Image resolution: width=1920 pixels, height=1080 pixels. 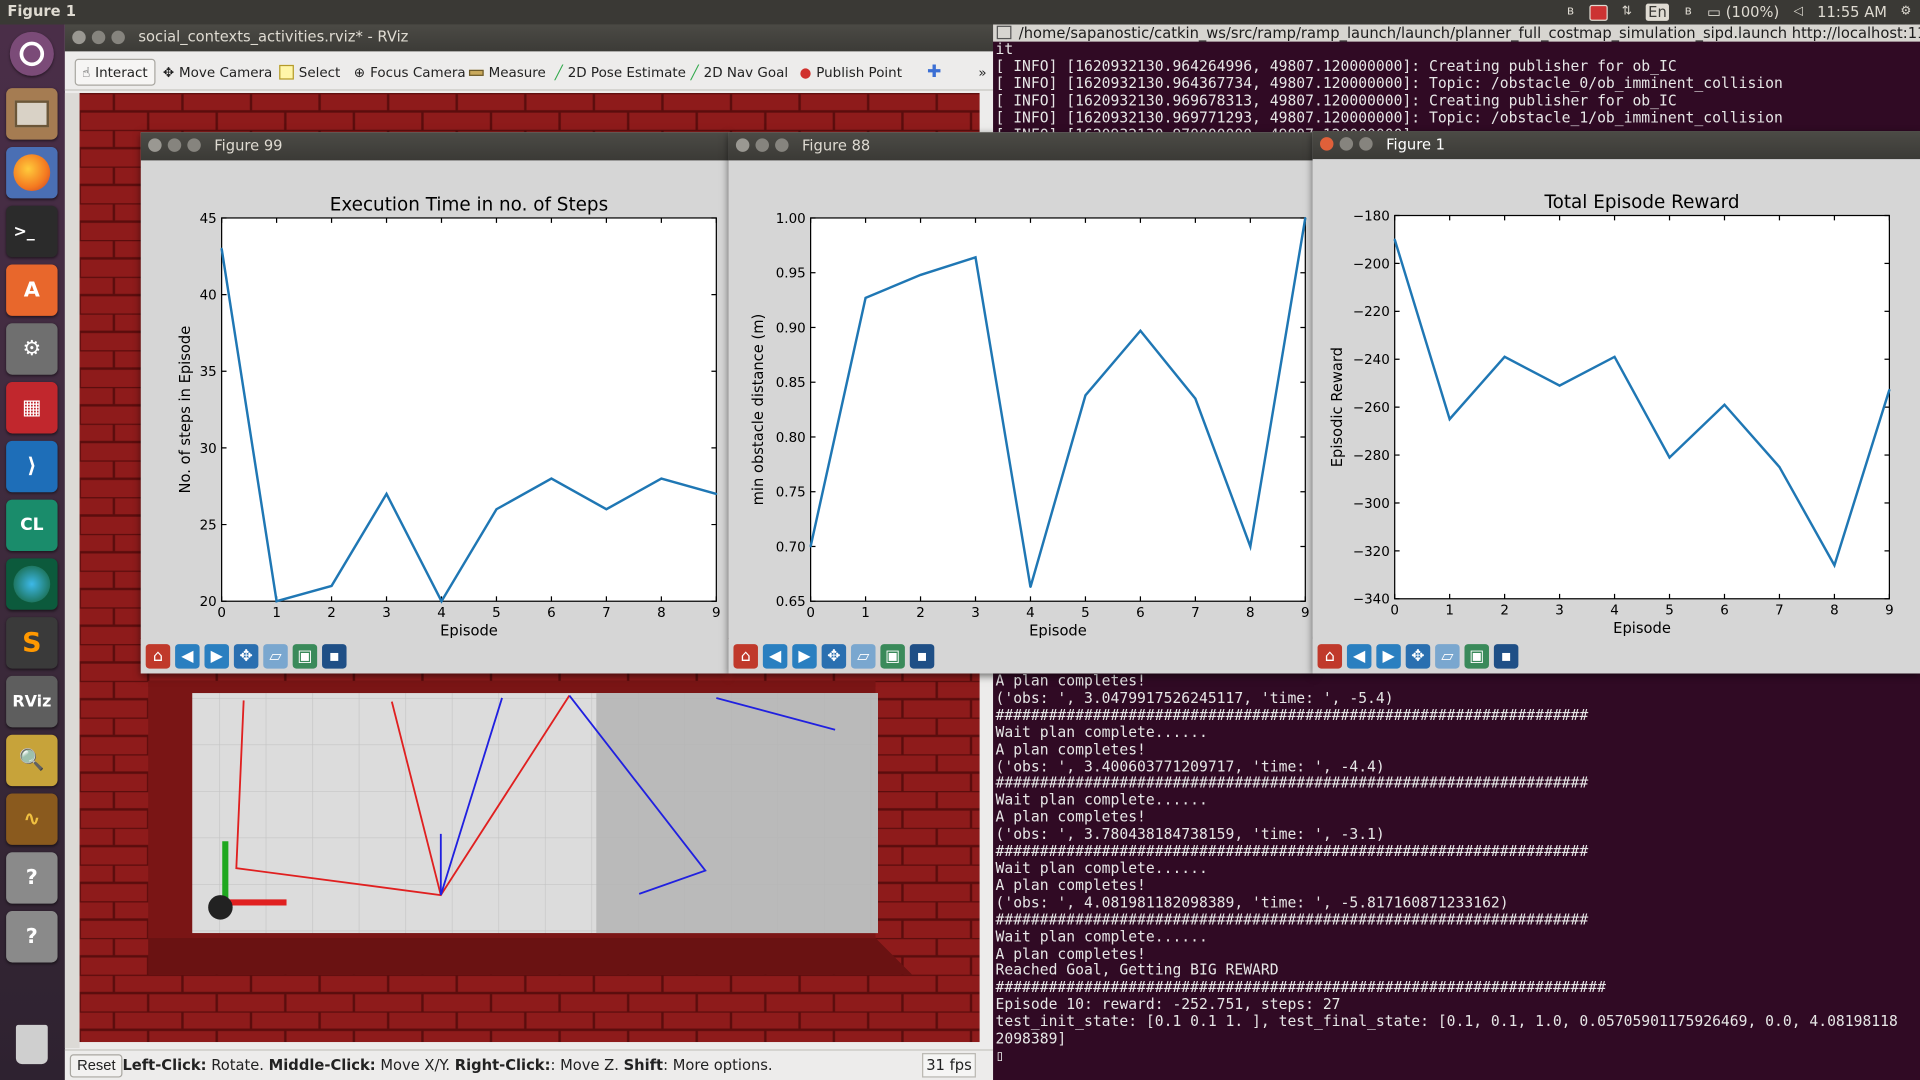 What do you see at coordinates (32, 349) in the screenshot?
I see `system-settings-icon: ⚙` at bounding box center [32, 349].